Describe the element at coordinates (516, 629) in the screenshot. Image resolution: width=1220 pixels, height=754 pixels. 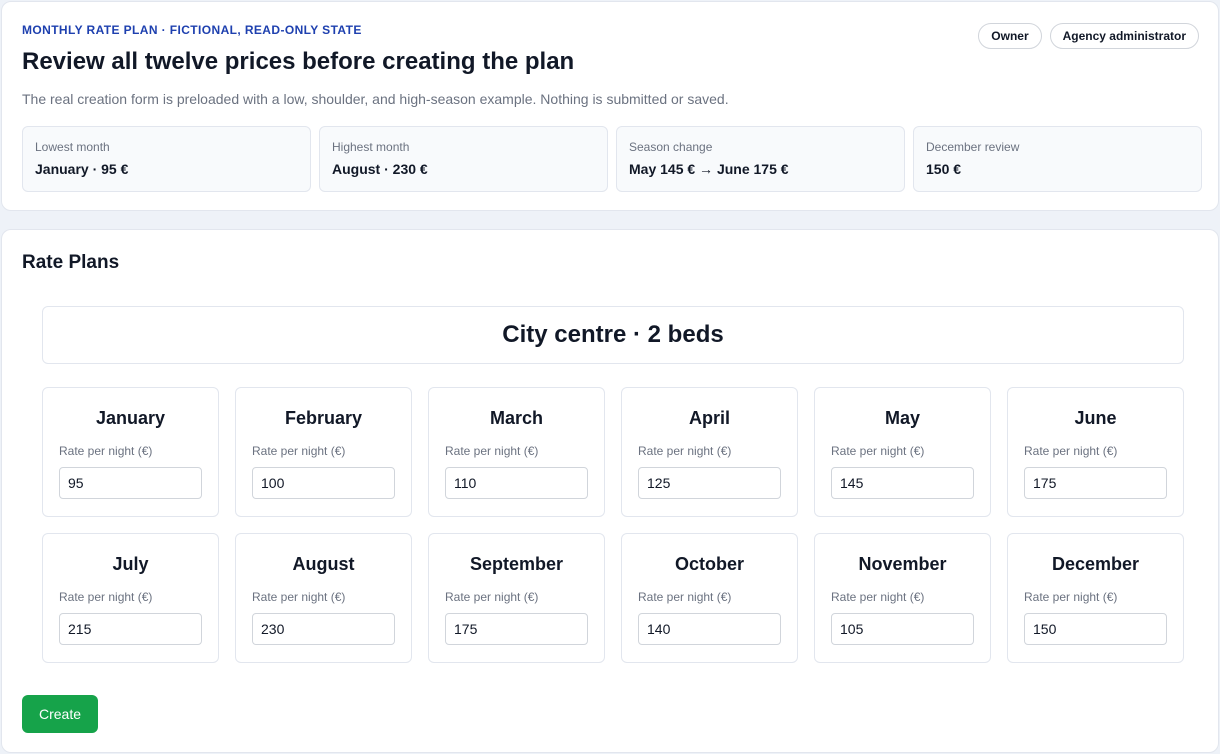
I see `rate-input-september` at that location.